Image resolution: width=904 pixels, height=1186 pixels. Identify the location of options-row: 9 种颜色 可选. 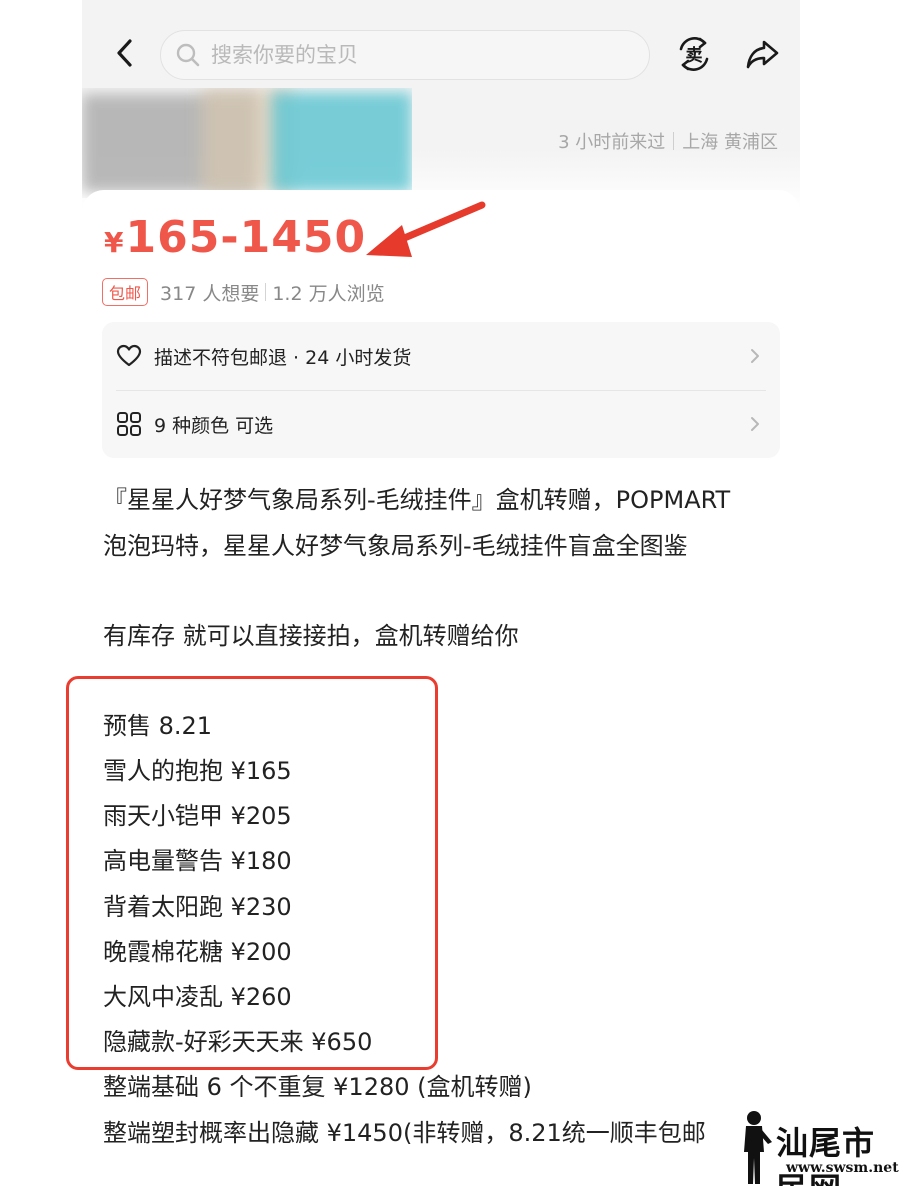
(441, 424).